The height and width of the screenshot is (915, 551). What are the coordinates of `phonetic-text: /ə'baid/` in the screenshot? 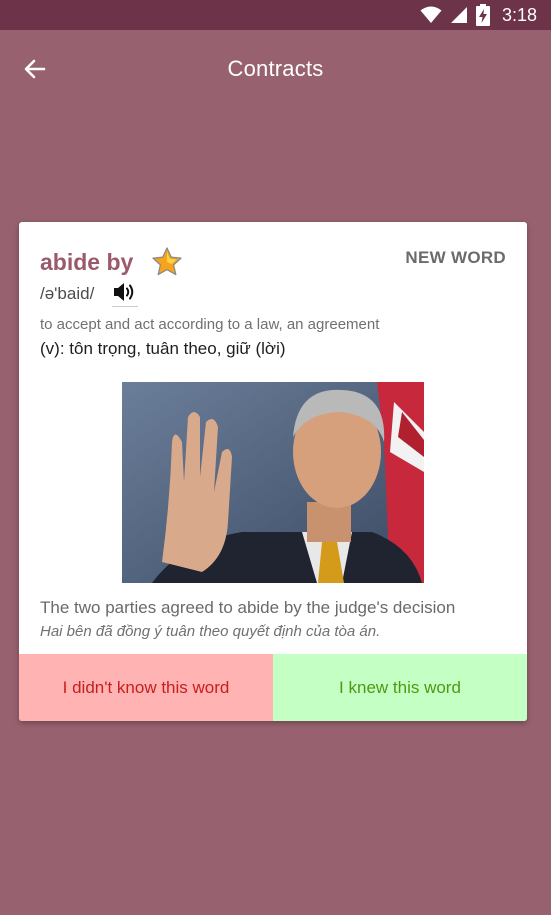 It's located at (67, 293).